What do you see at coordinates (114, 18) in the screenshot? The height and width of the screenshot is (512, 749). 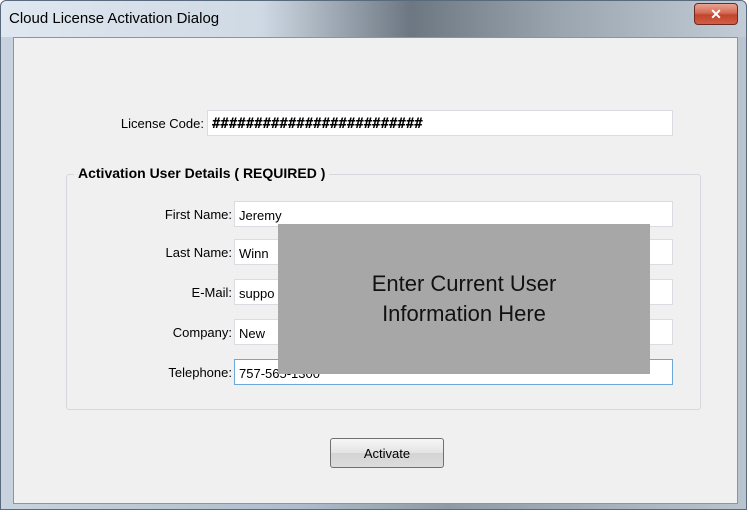 I see `window-title: Cloud License Activation Dialog` at bounding box center [114, 18].